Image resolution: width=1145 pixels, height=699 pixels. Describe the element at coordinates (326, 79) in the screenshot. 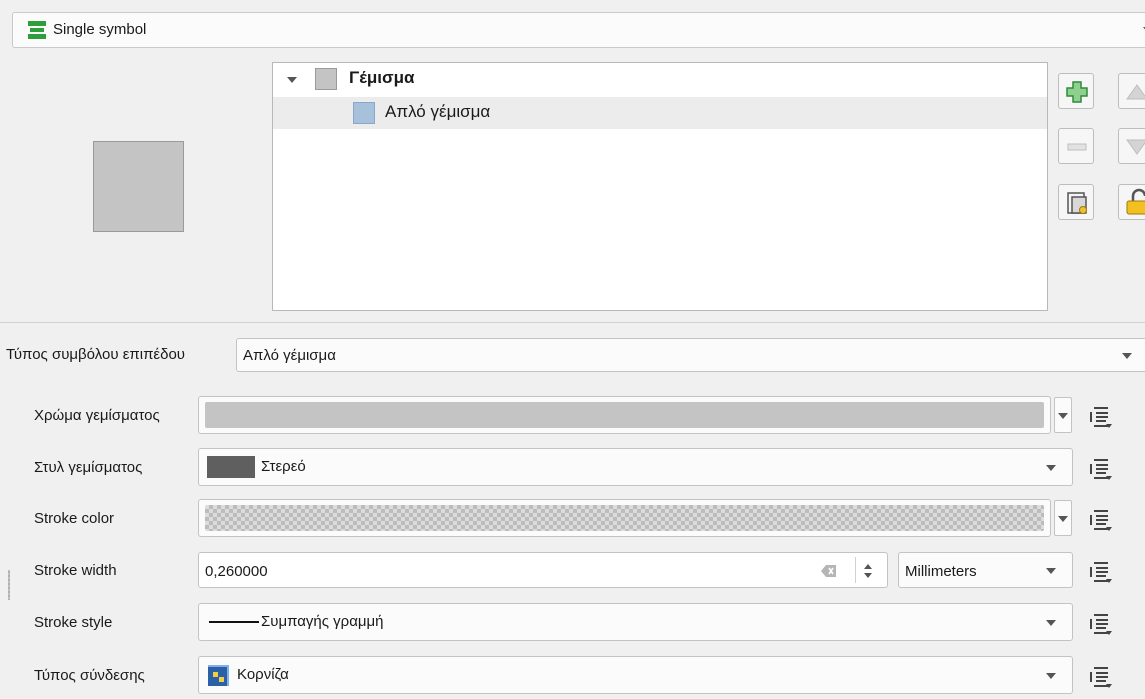

I see `fill-swatch-icon` at that location.